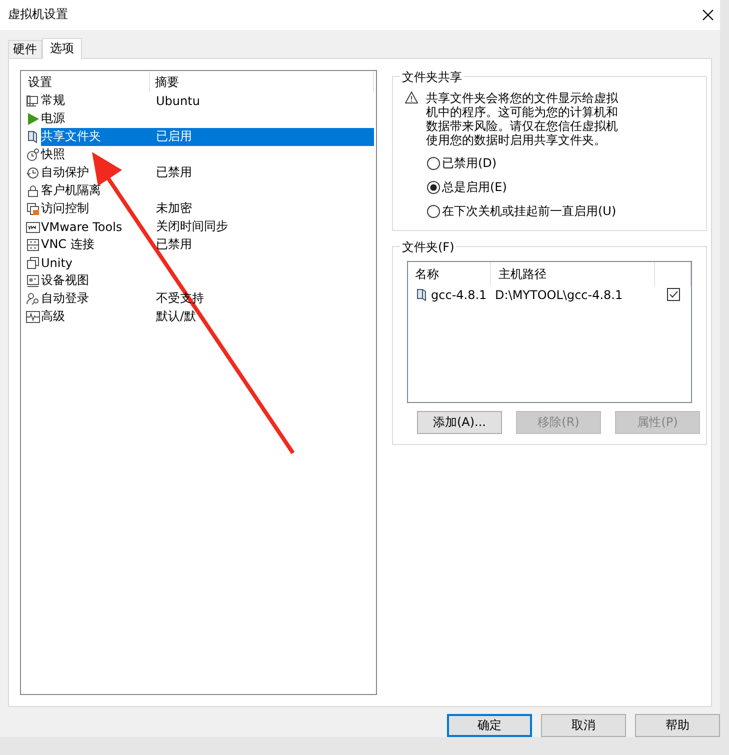 Image resolution: width=729 pixels, height=755 pixels. Describe the element at coordinates (207, 227) in the screenshot. I see `settings-row: VMware Tools 关闭时间同步` at that location.